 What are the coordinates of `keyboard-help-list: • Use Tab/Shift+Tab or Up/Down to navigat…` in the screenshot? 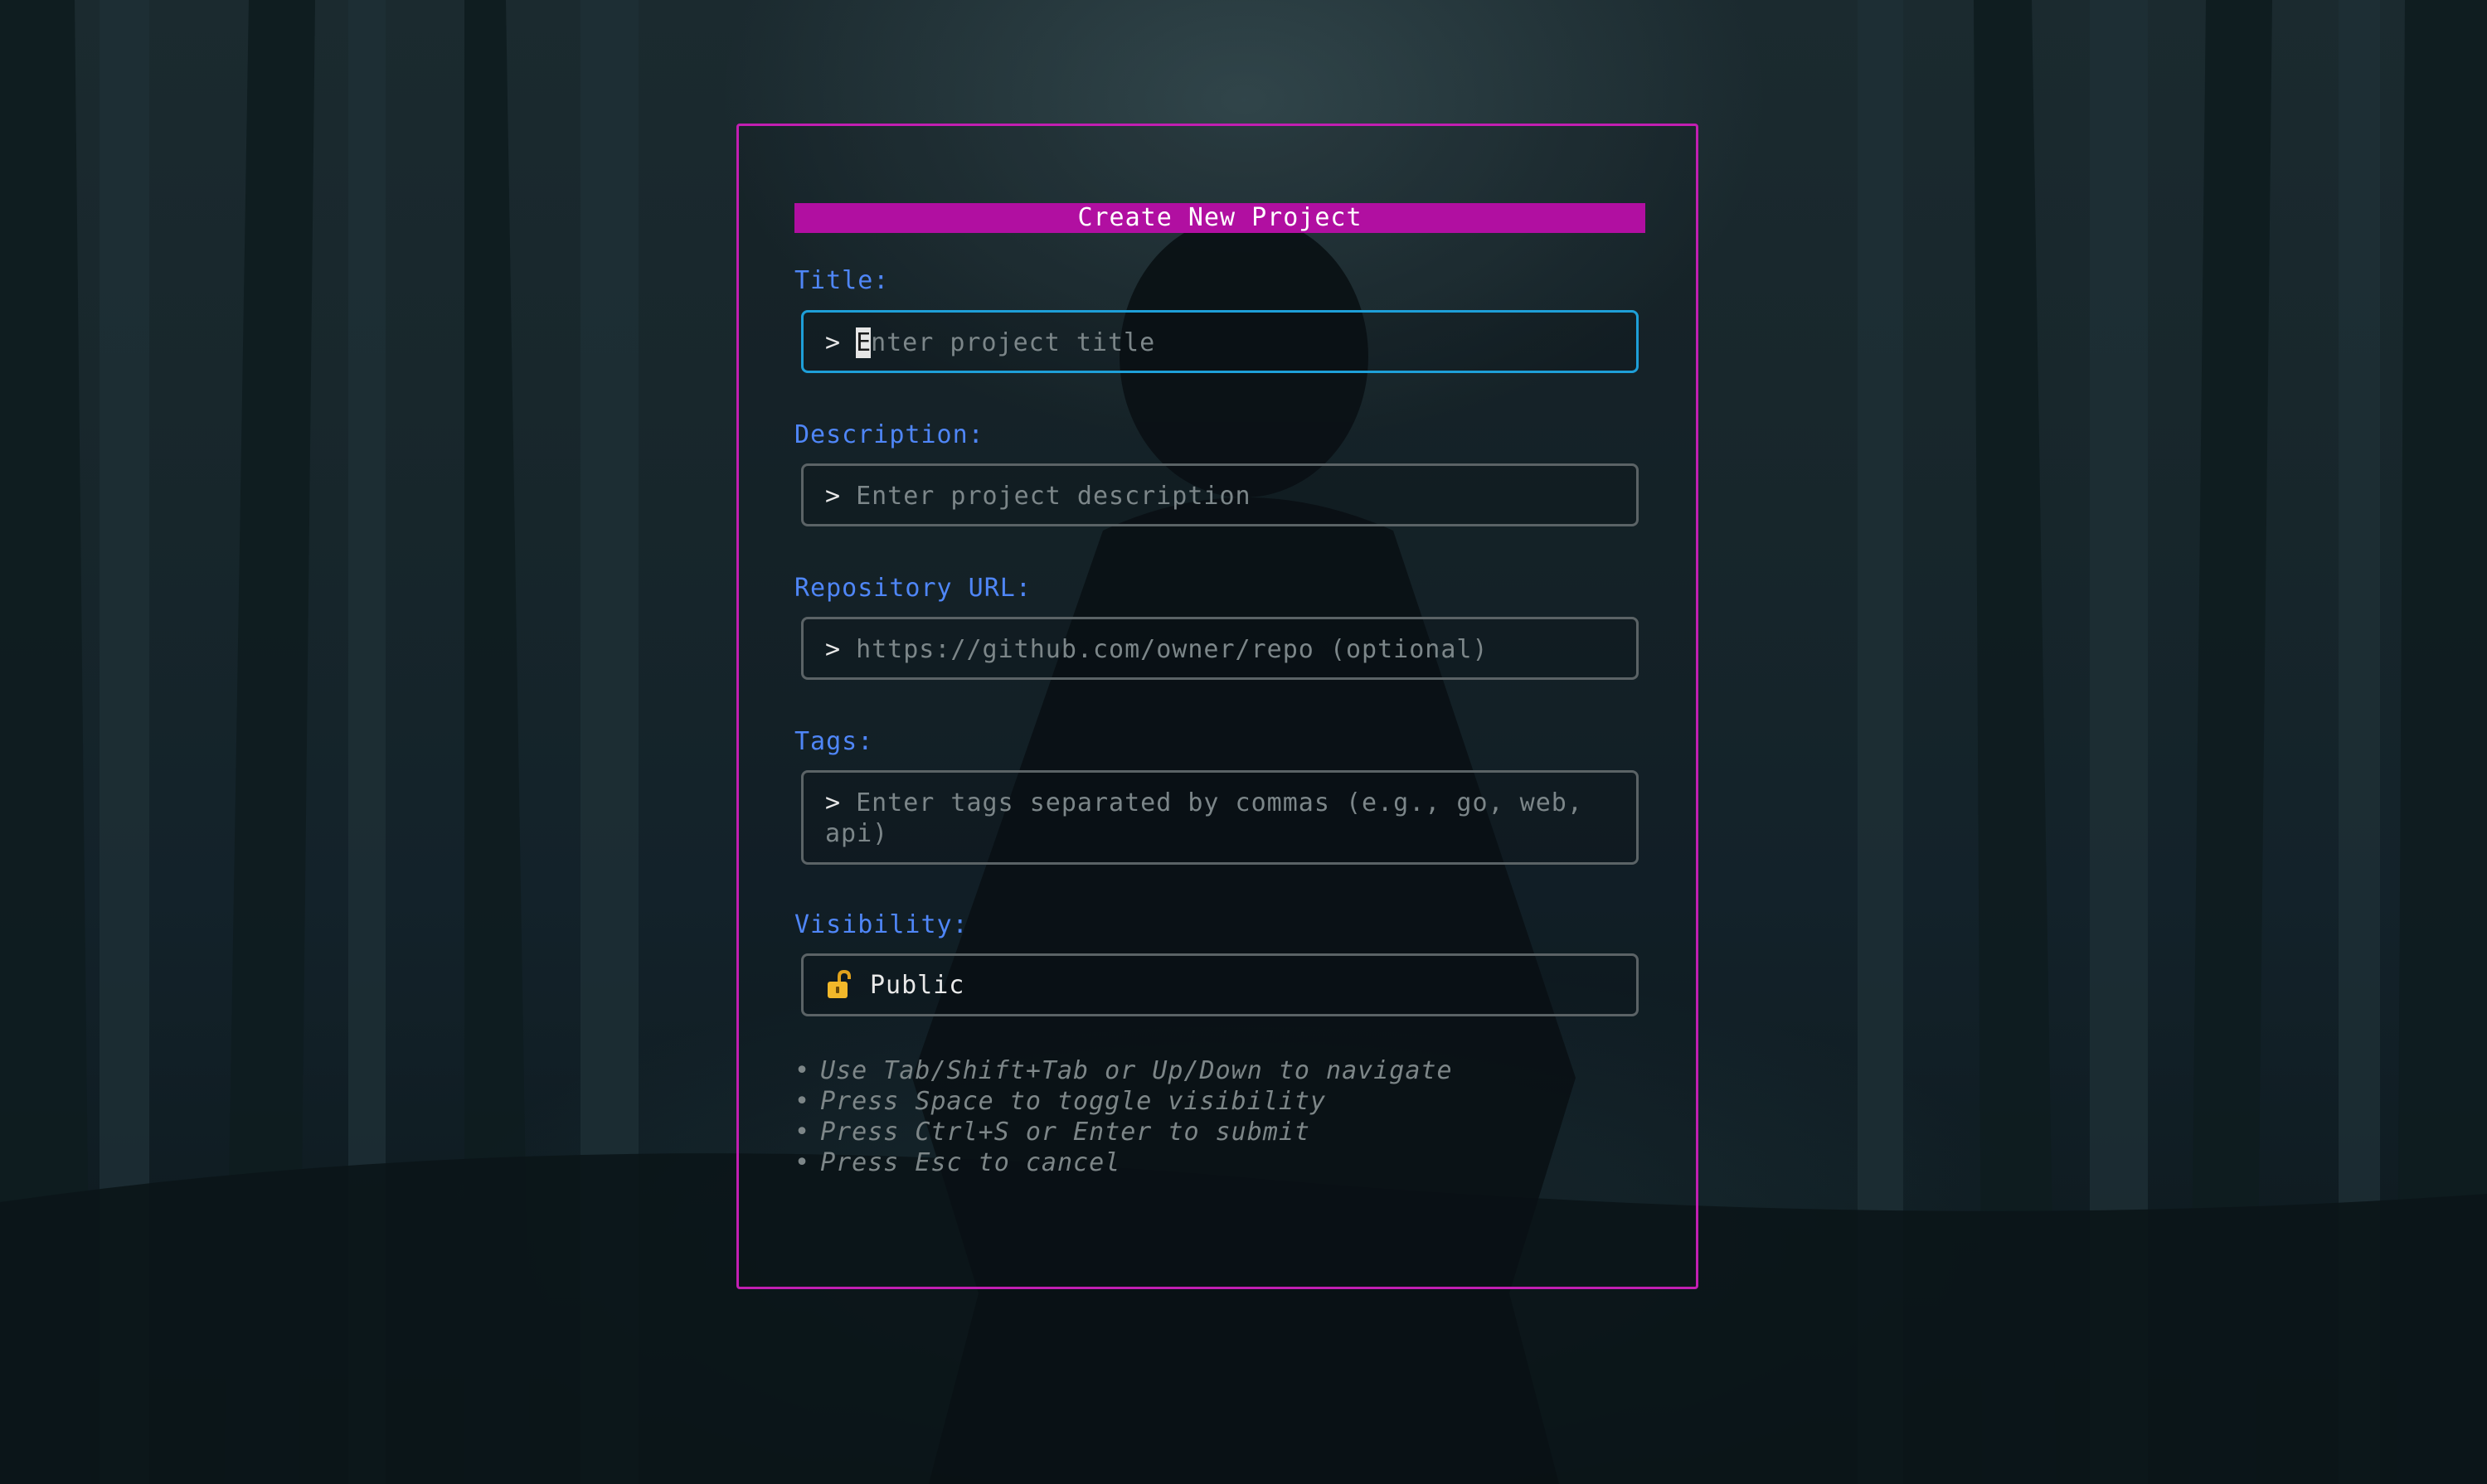 It's located at (1123, 1116).